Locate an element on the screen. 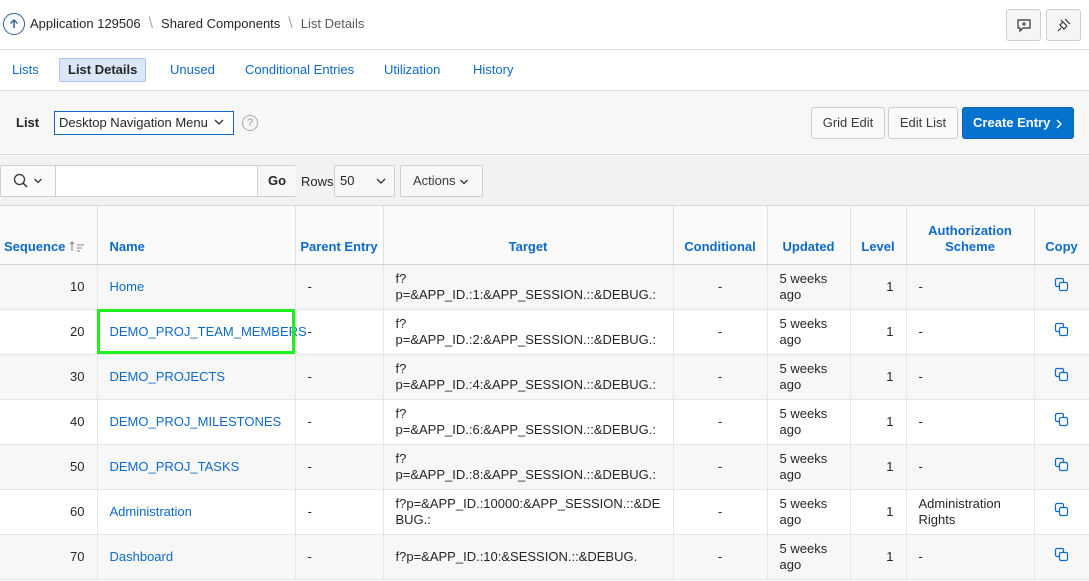  pin-button is located at coordinates (1063, 25).